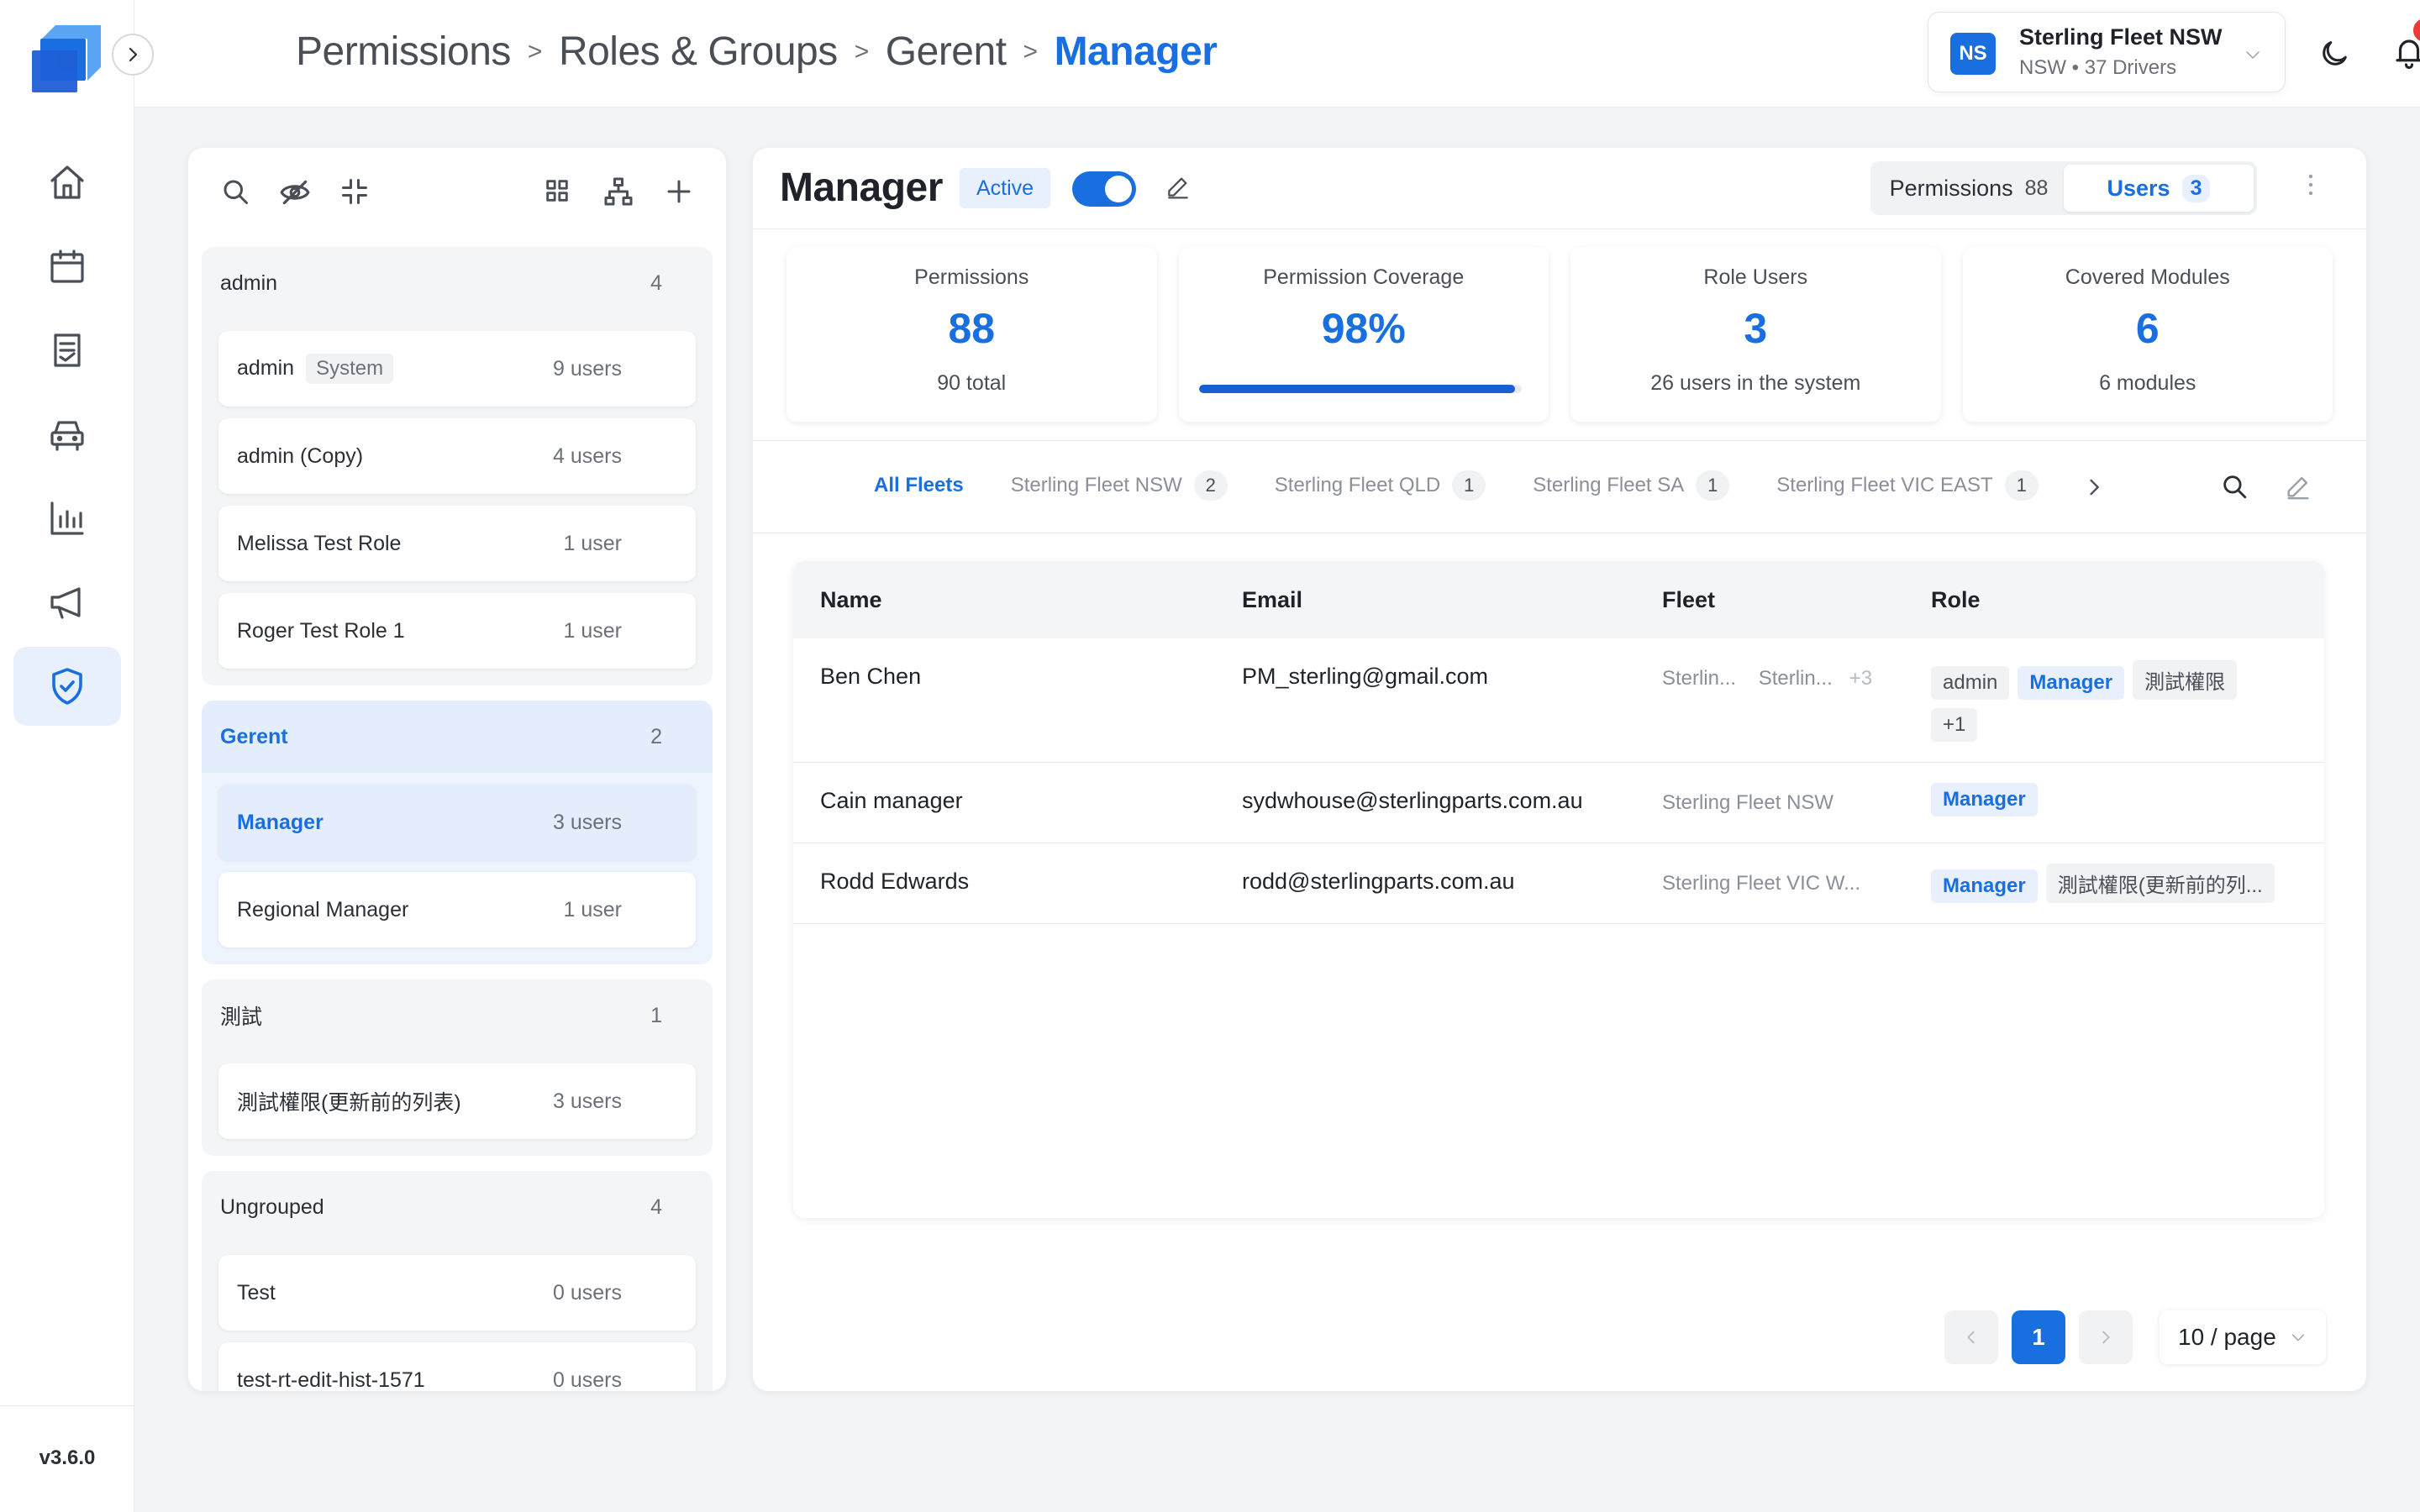 This screenshot has height=1512, width=2420. What do you see at coordinates (698, 52) in the screenshot?
I see `breadcrumb-roles-groups: Roles & Groups` at bounding box center [698, 52].